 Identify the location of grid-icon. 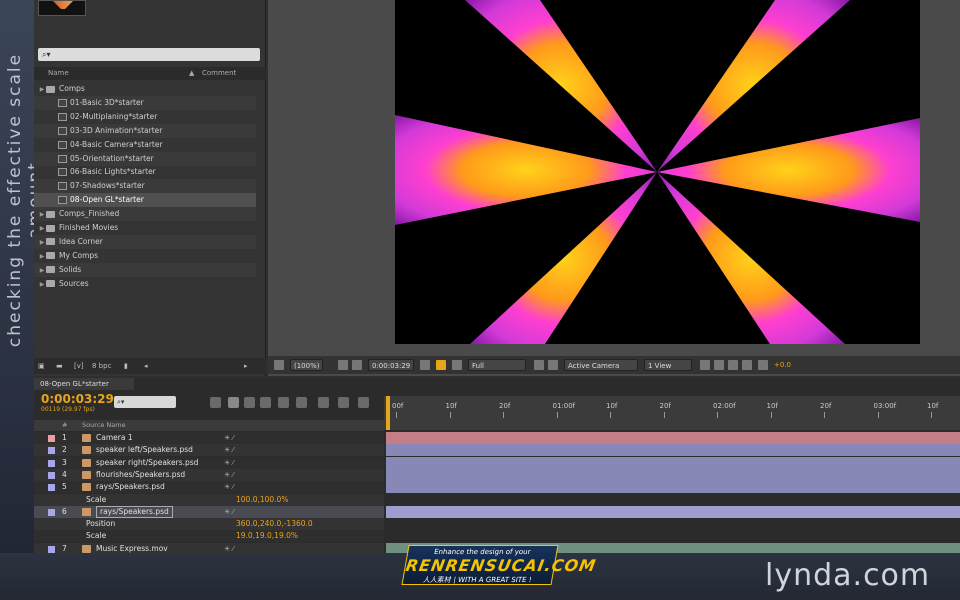
(343, 365).